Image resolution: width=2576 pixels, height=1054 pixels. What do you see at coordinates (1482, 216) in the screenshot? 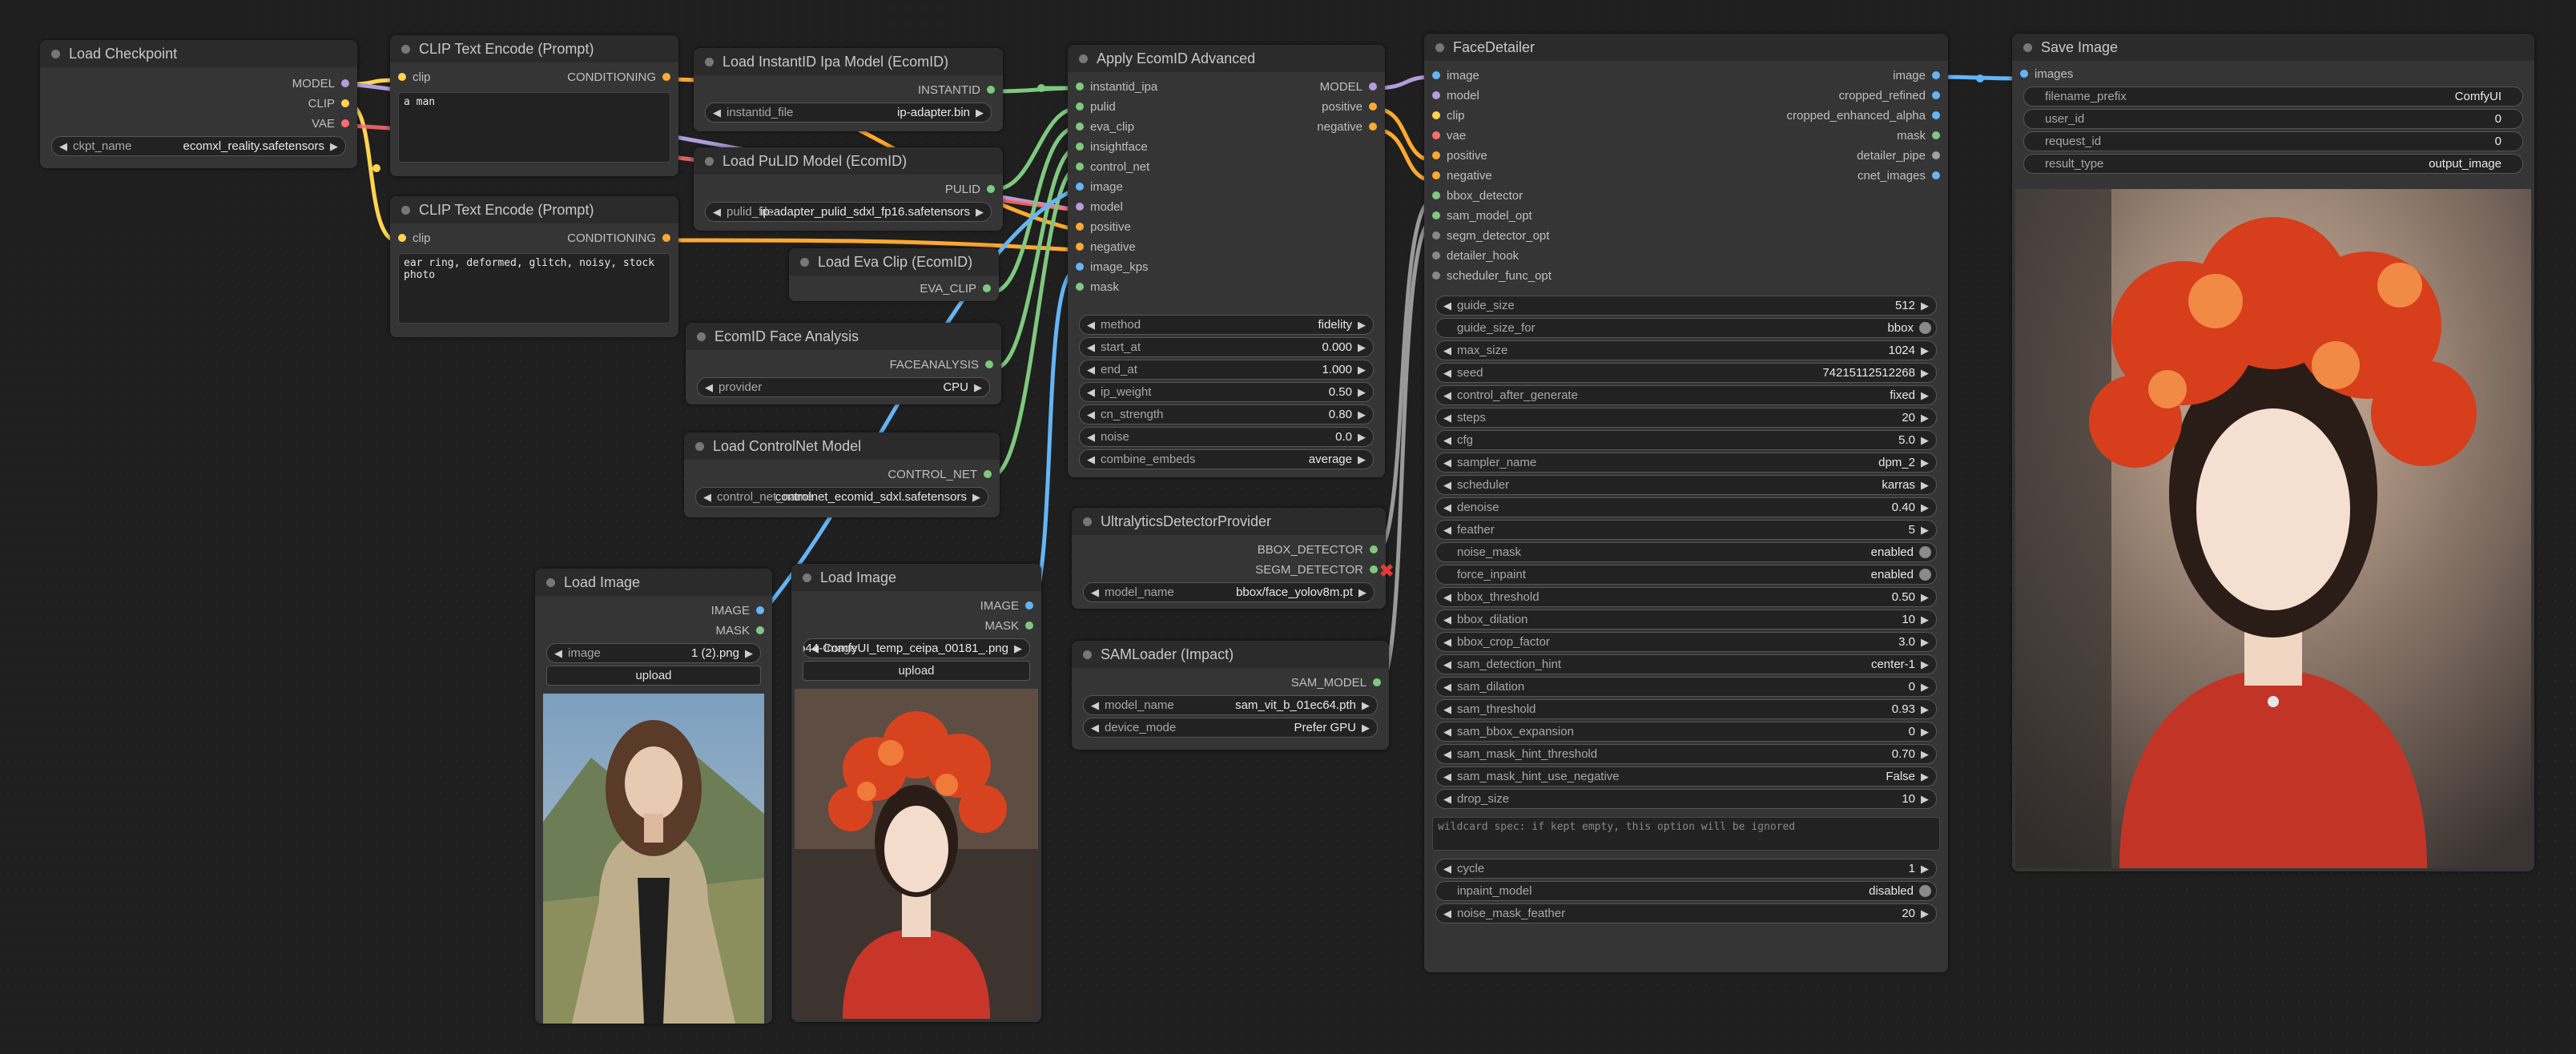
I see `input-sam-model-opt: sam_model_opt` at bounding box center [1482, 216].